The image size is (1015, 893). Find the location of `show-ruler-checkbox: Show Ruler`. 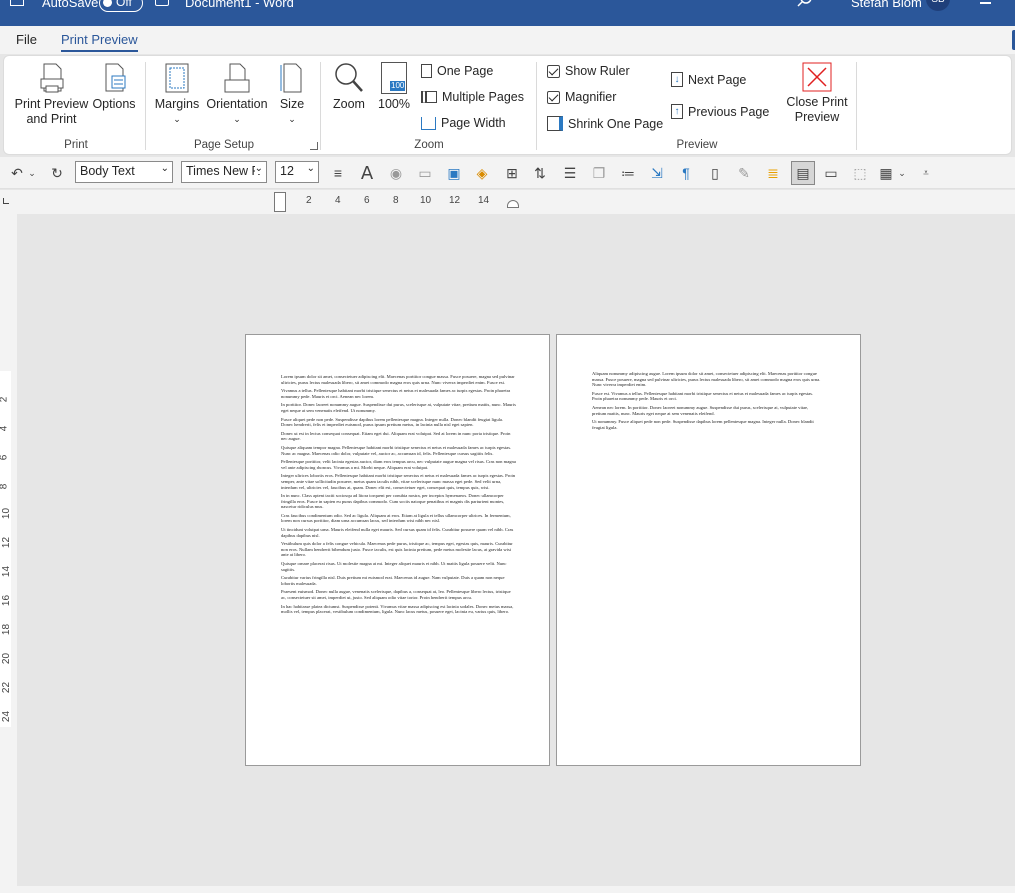

show-ruler-checkbox: Show Ruler is located at coordinates (588, 71).